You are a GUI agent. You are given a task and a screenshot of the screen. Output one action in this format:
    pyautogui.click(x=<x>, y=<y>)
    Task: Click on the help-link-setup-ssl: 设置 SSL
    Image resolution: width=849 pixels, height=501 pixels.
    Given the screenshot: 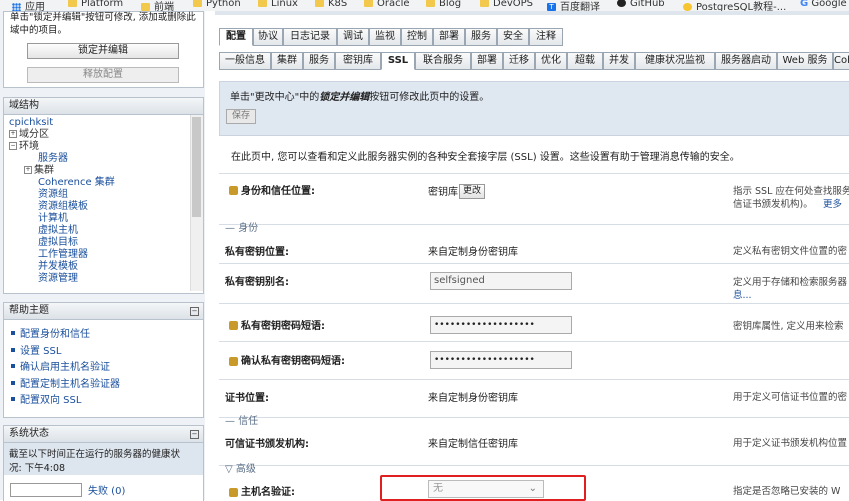 What is the action you would take?
    pyautogui.click(x=40, y=349)
    